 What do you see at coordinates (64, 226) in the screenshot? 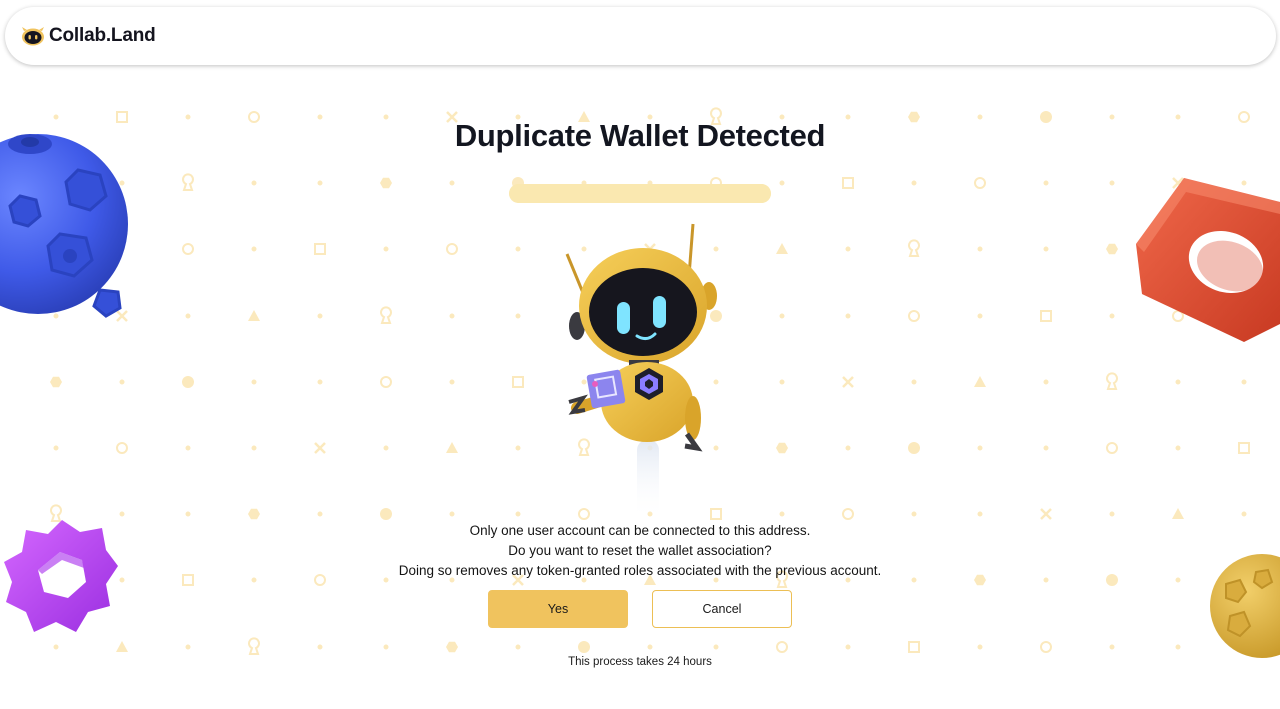
I see `blue-moon-decoration` at bounding box center [64, 226].